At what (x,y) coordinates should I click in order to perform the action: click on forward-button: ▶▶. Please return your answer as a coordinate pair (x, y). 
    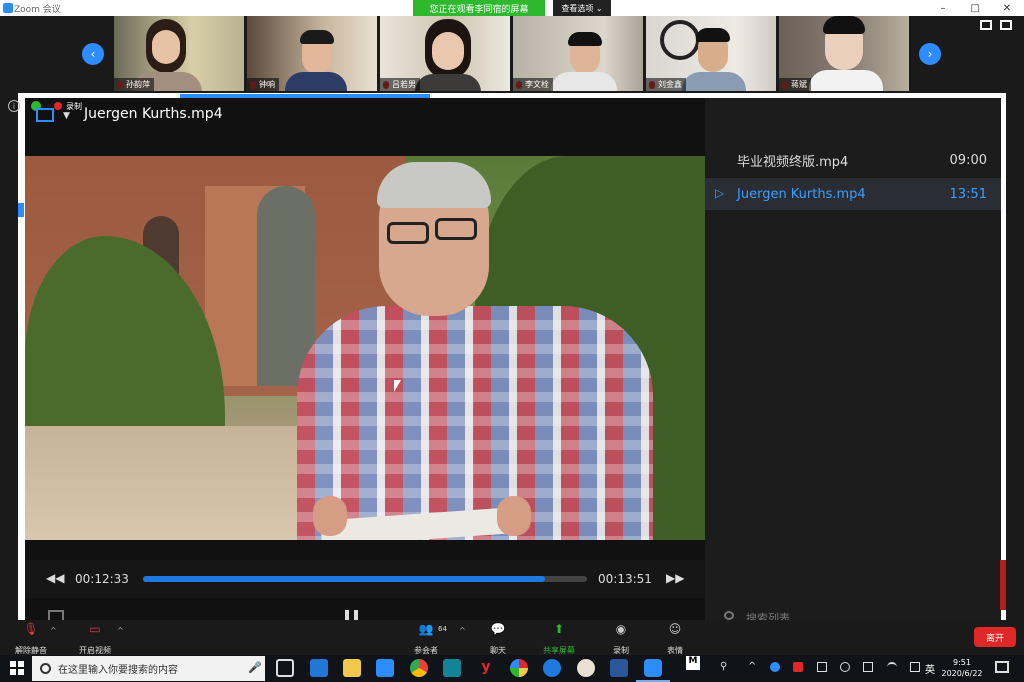
    Looking at the image, I should click on (675, 578).